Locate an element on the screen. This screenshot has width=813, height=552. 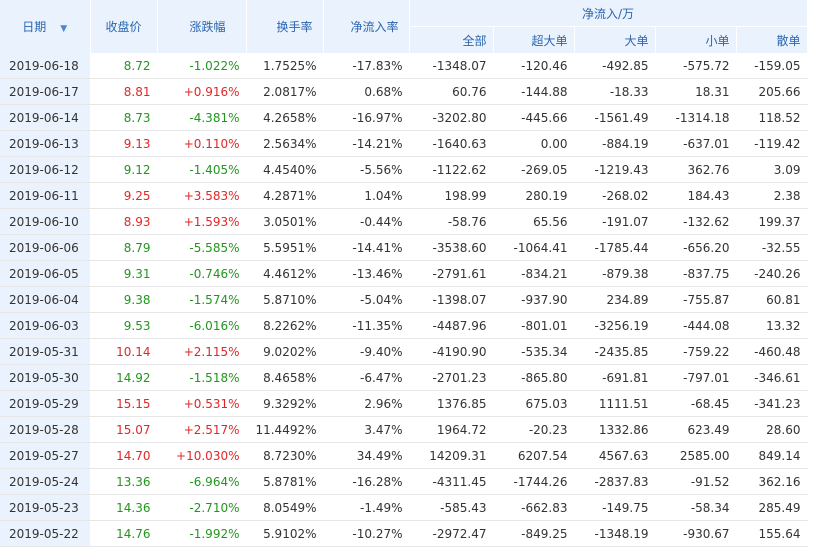
cell-net-rate: -13.46% is located at coordinates (366, 273).